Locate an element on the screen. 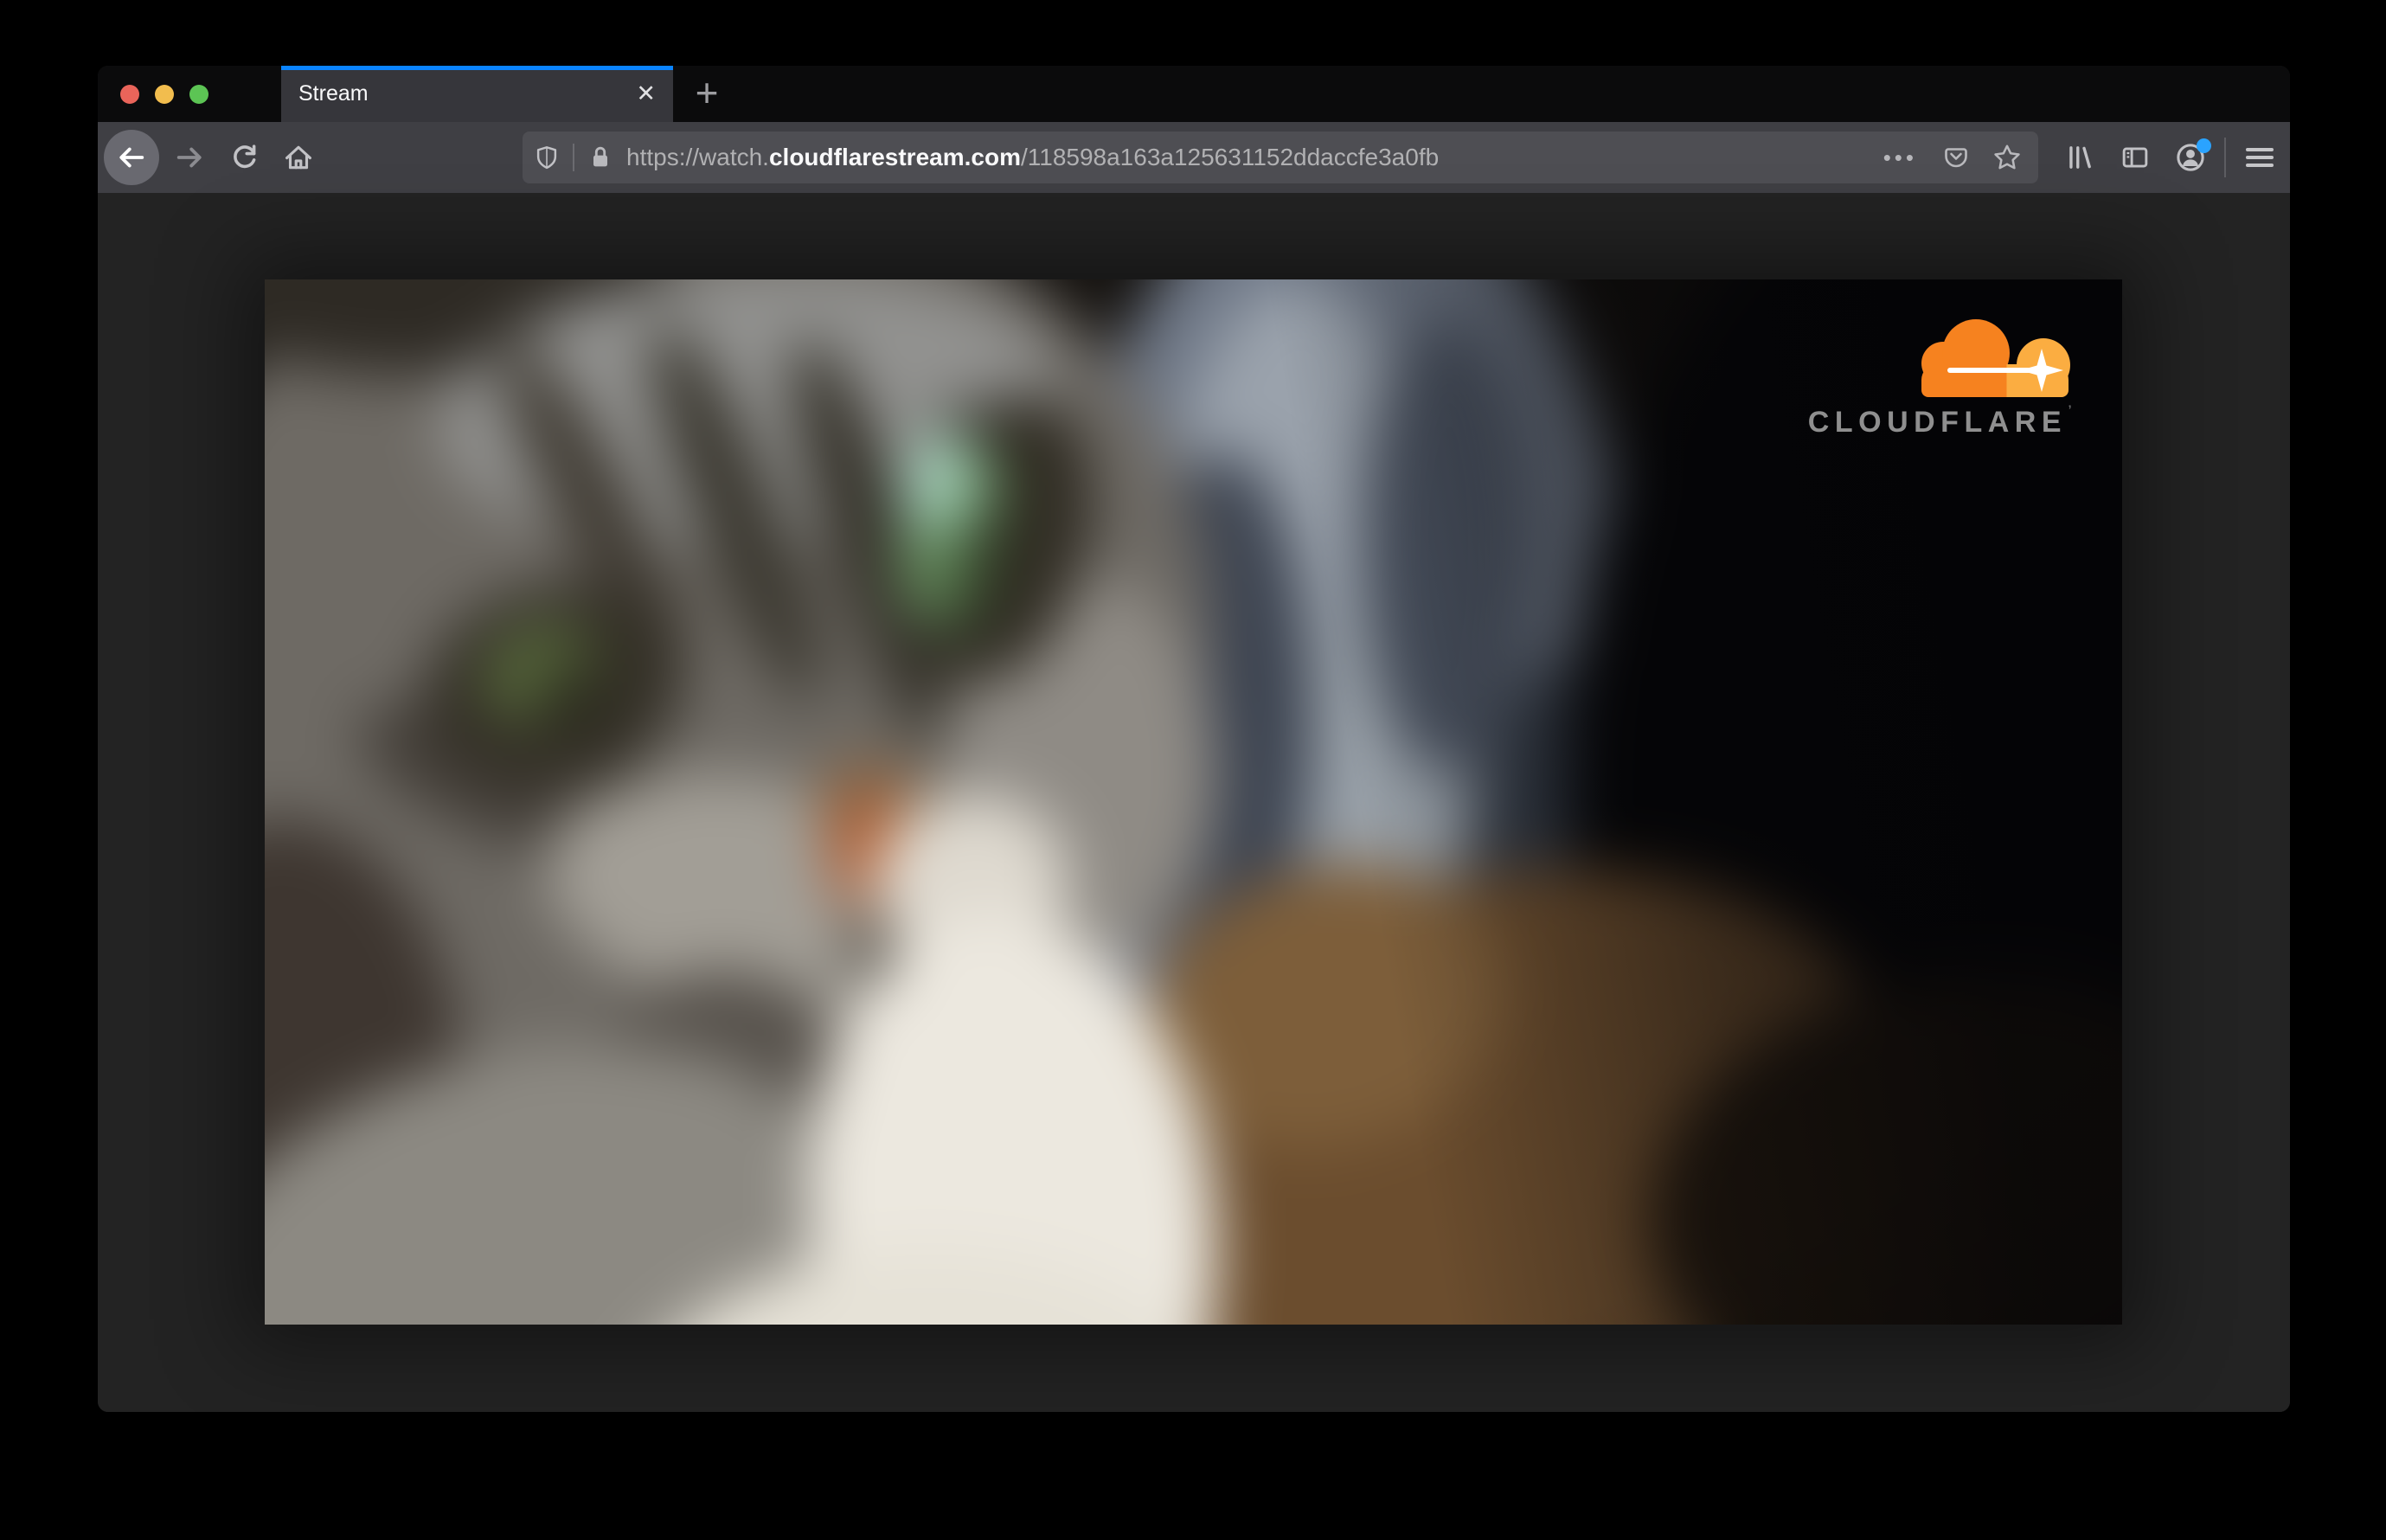 This screenshot has width=2386, height=1540. forward-button is located at coordinates (189, 157).